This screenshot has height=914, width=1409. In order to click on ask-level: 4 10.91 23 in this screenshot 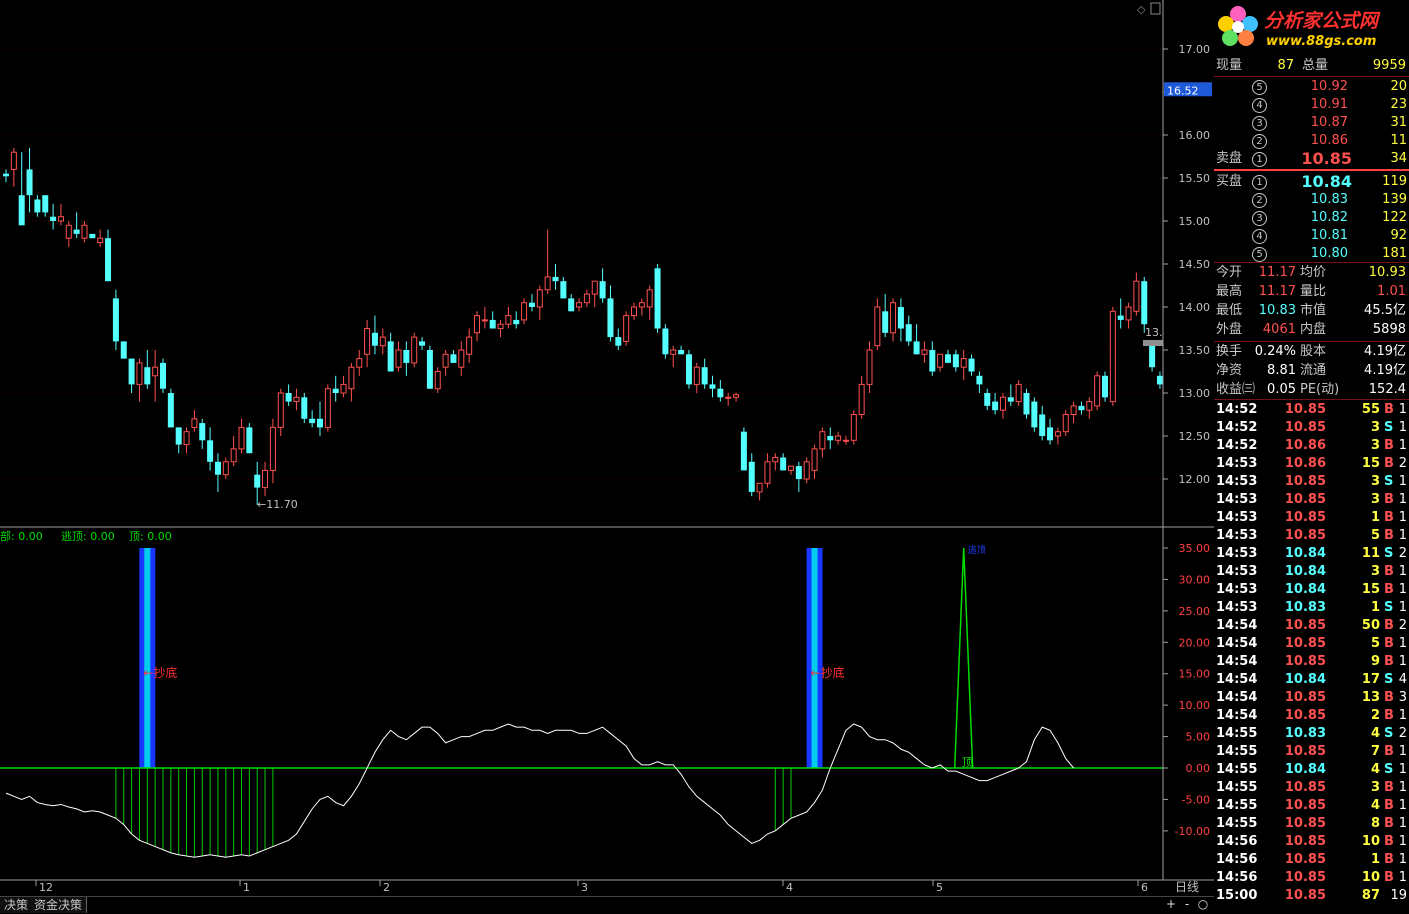, I will do `click(1311, 105)`.